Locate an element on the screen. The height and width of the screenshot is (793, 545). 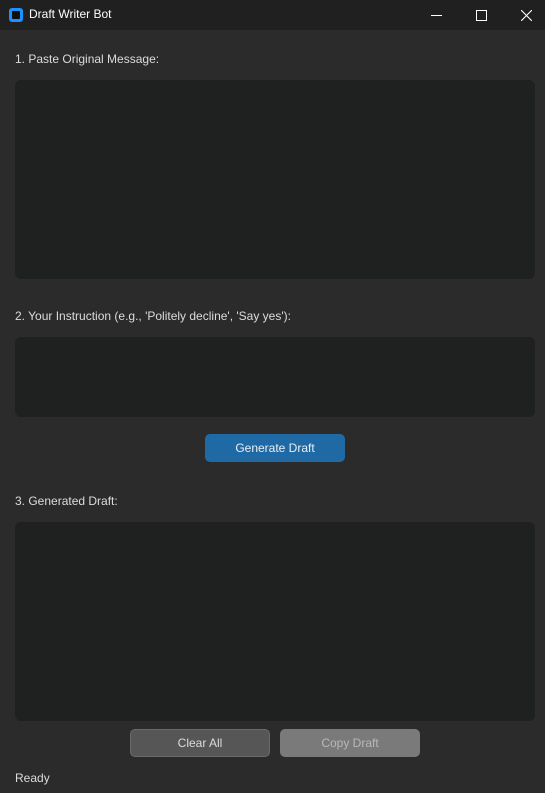
title-bar: Draft Writer Bot is located at coordinates (272, 15).